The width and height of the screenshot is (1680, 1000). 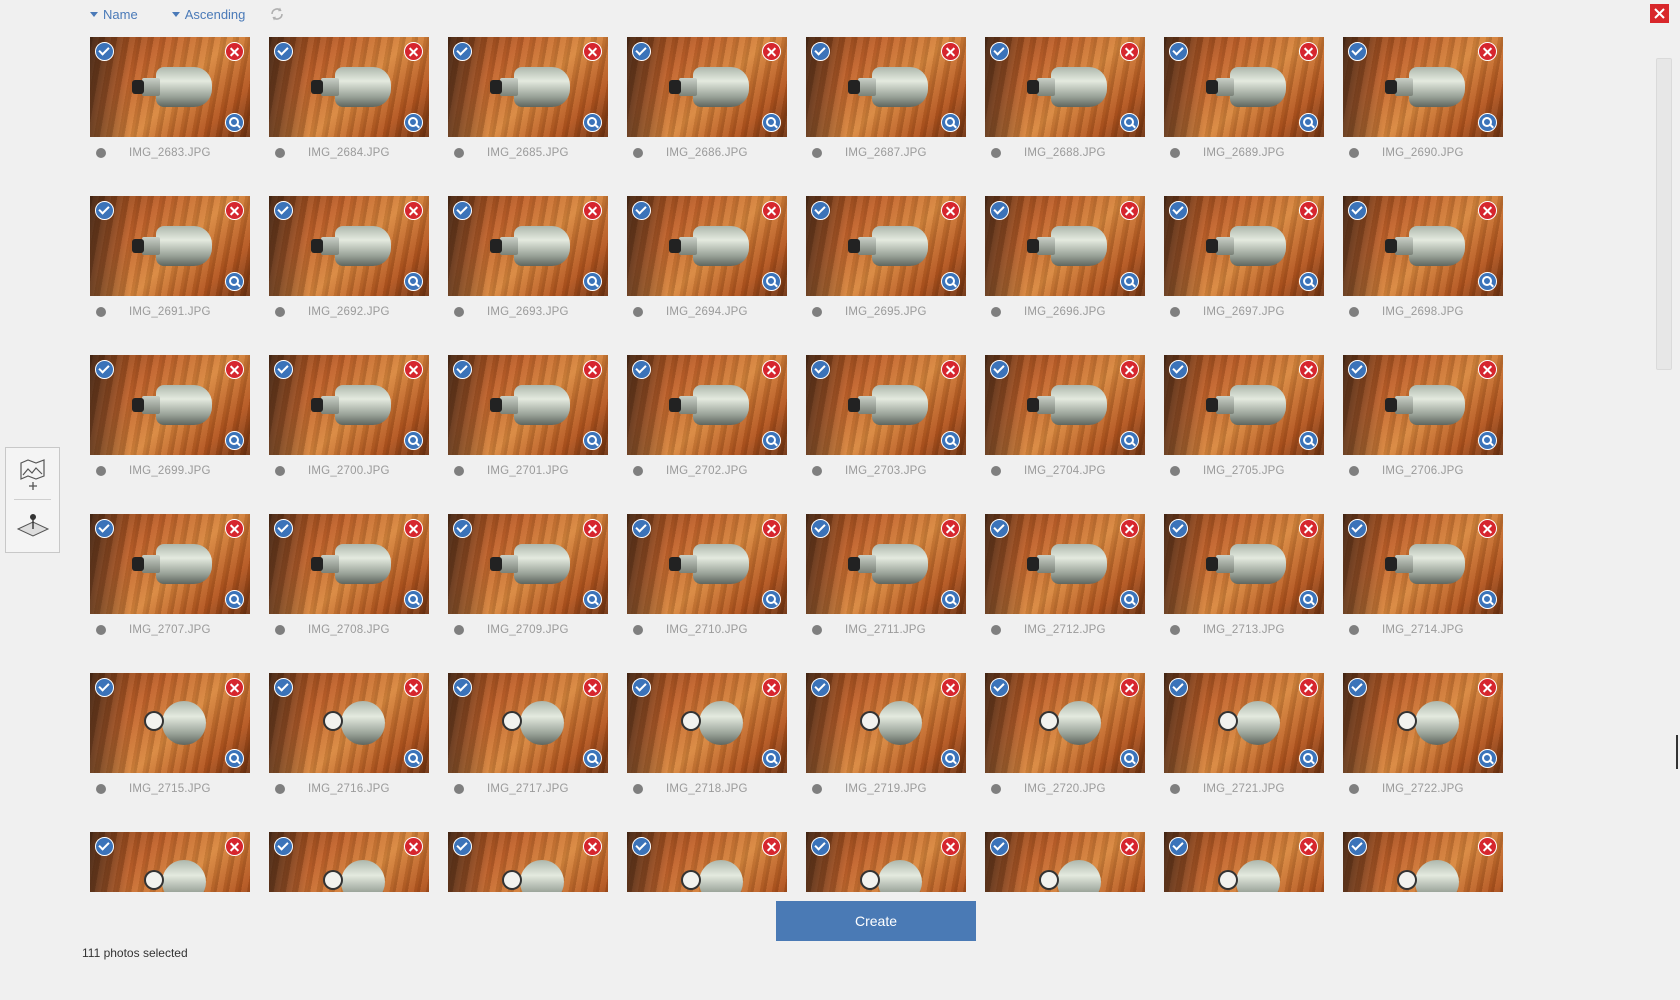 I want to click on photo-thumbnail: IMG_2686.JPG, so click(x=707, y=117).